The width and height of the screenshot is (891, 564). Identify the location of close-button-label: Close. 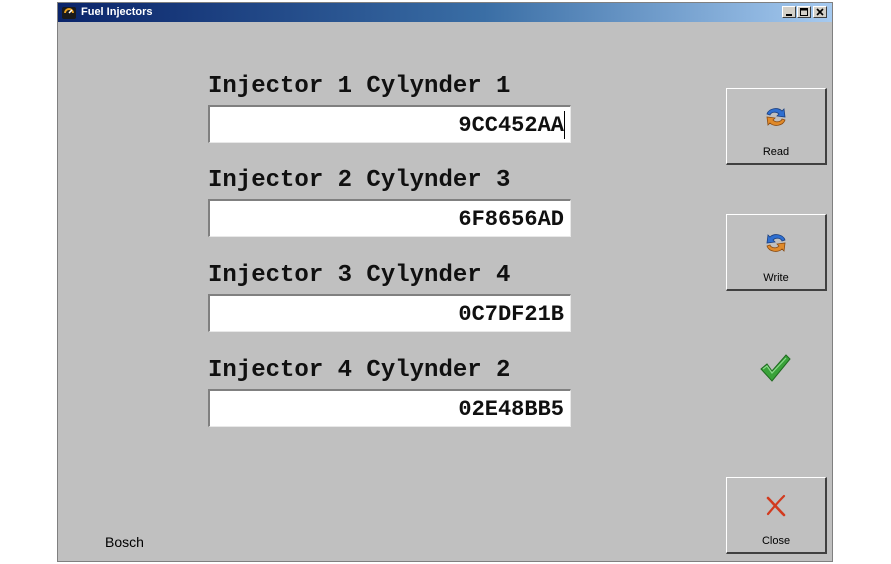
(776, 541).